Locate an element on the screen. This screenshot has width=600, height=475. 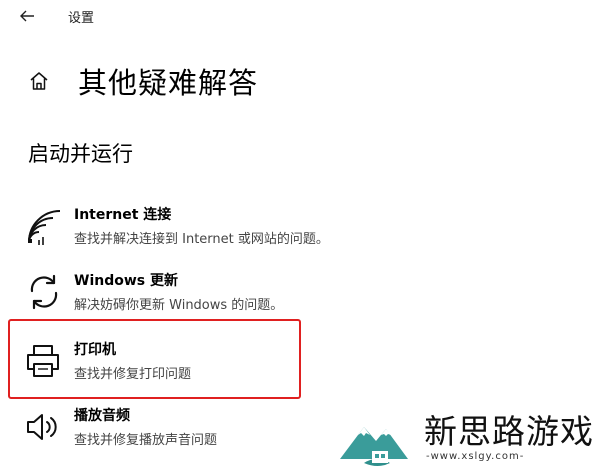
printer-icon is located at coordinates (43, 361).